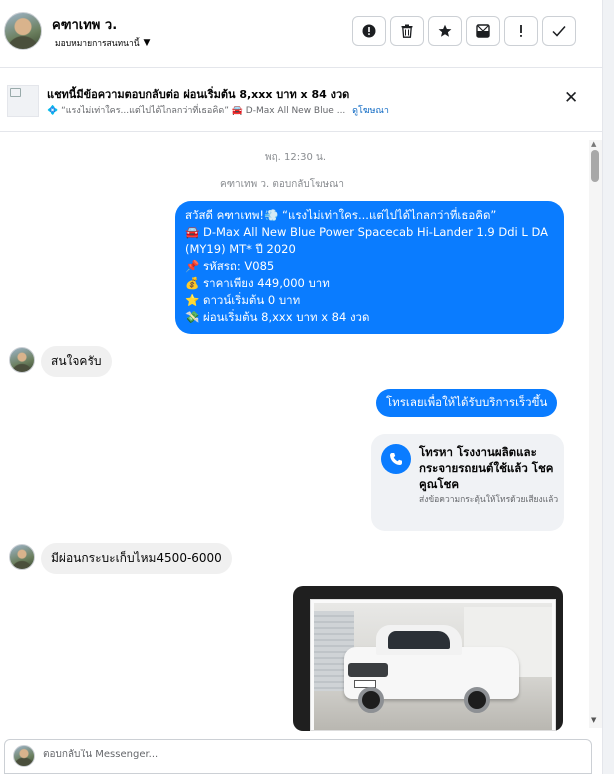 The image size is (614, 774). I want to click on assign-conversation-dropdown: มอบหมายการสนทนานี้ ▼, so click(102, 43).